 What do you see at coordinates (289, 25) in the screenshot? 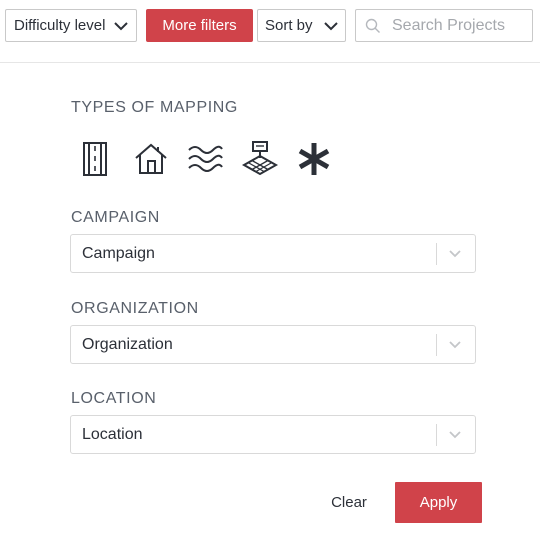
I see `sort-by-label: Sort by` at bounding box center [289, 25].